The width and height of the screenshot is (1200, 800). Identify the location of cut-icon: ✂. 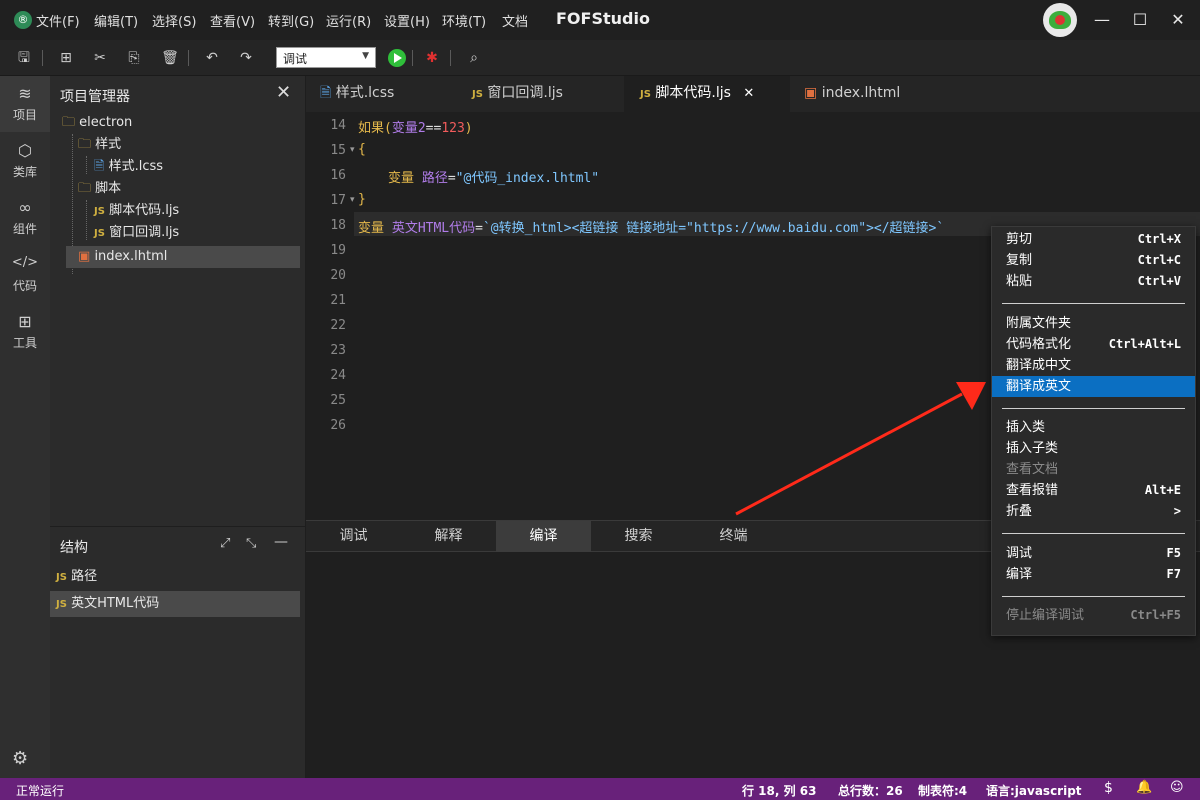
(100, 58).